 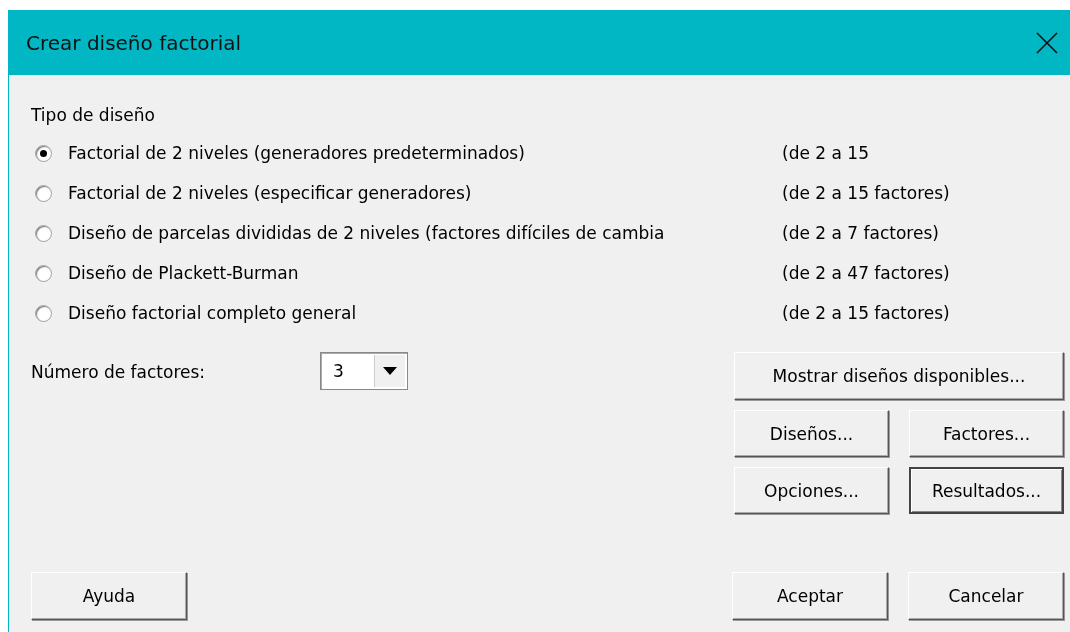 What do you see at coordinates (810, 596) in the screenshot?
I see `ok-button: Aceptar` at bounding box center [810, 596].